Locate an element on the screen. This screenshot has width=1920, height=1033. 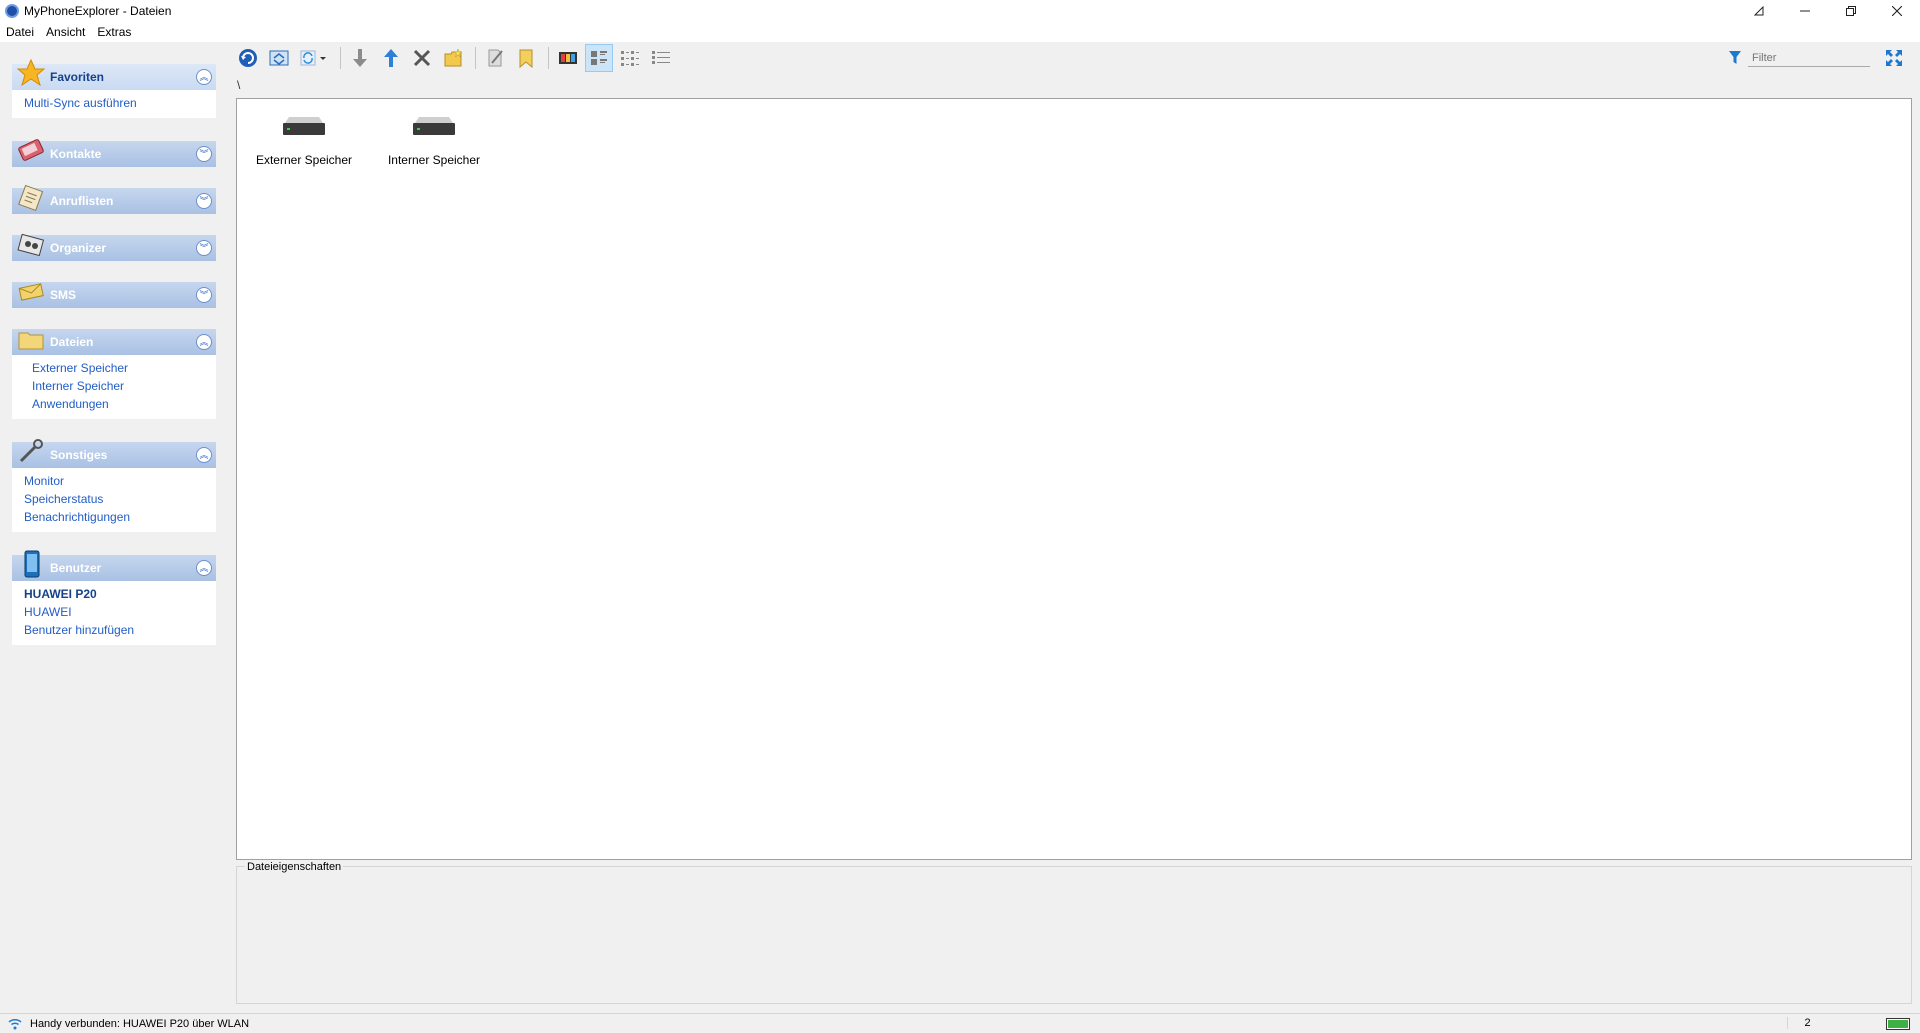
view-details-icon is located at coordinates (661, 58).